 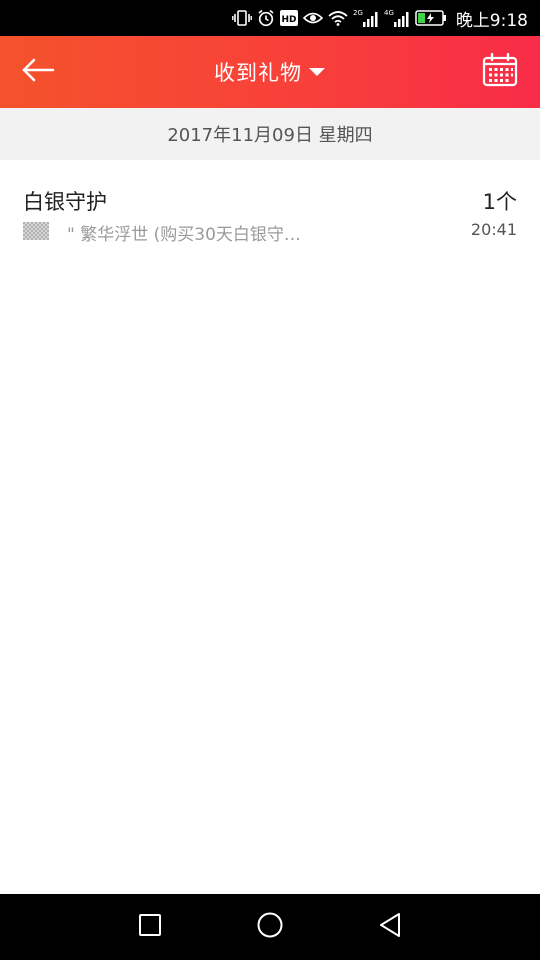 I want to click on title-dropdown: 收到礼物, so click(x=270, y=72).